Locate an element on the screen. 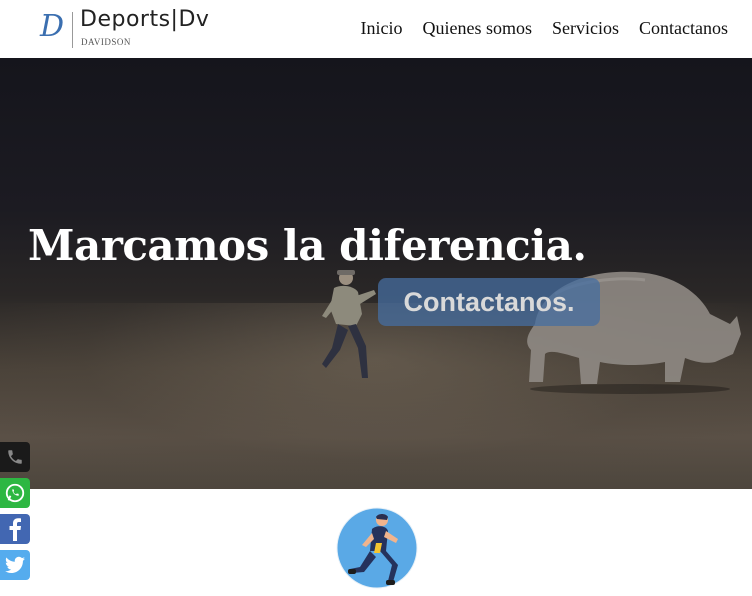 Image resolution: width=752 pixels, height=596 pixels. twitter-button is located at coordinates (15, 565).